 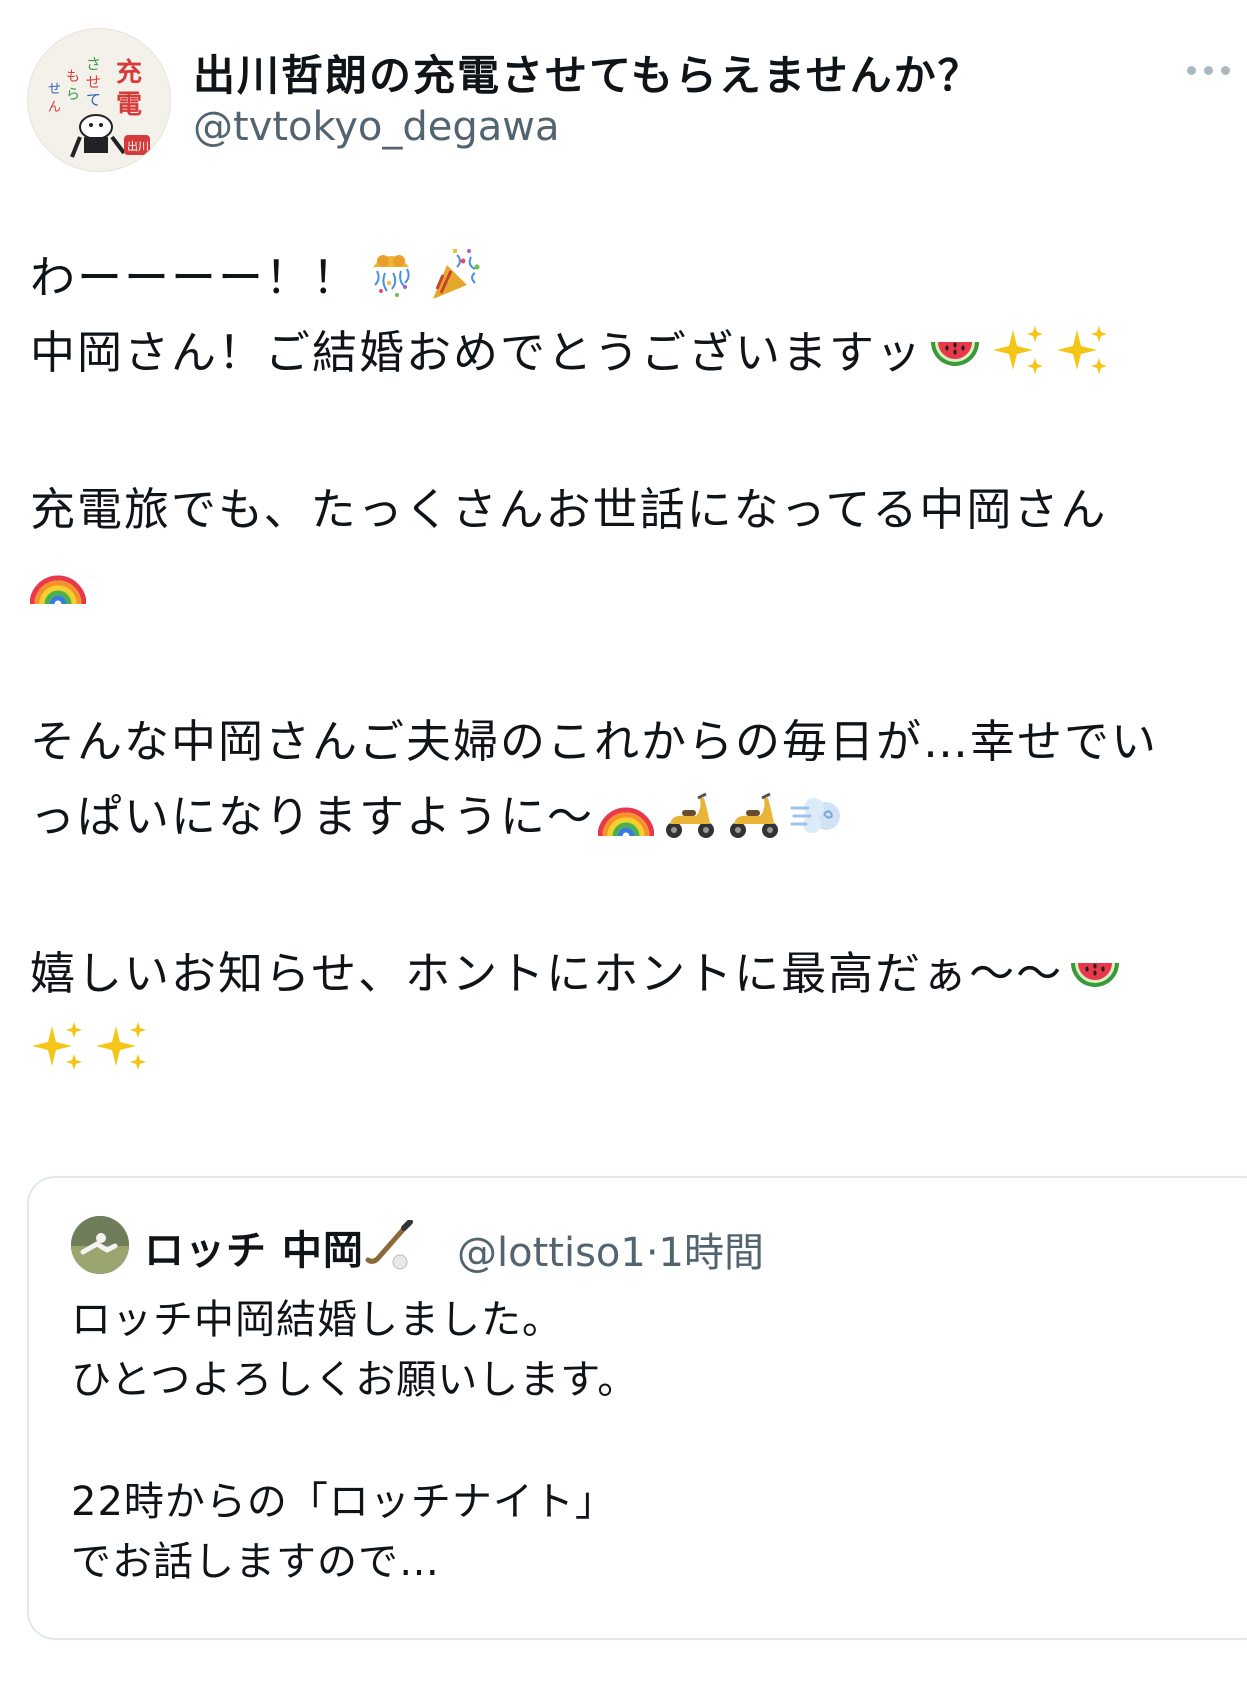 I want to click on quote-timestamp: 1時間, so click(x=711, y=1253).